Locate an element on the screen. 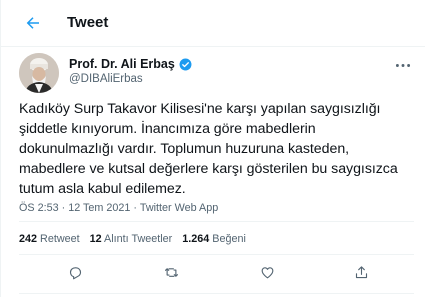  divider-middle is located at coordinates (216, 254).